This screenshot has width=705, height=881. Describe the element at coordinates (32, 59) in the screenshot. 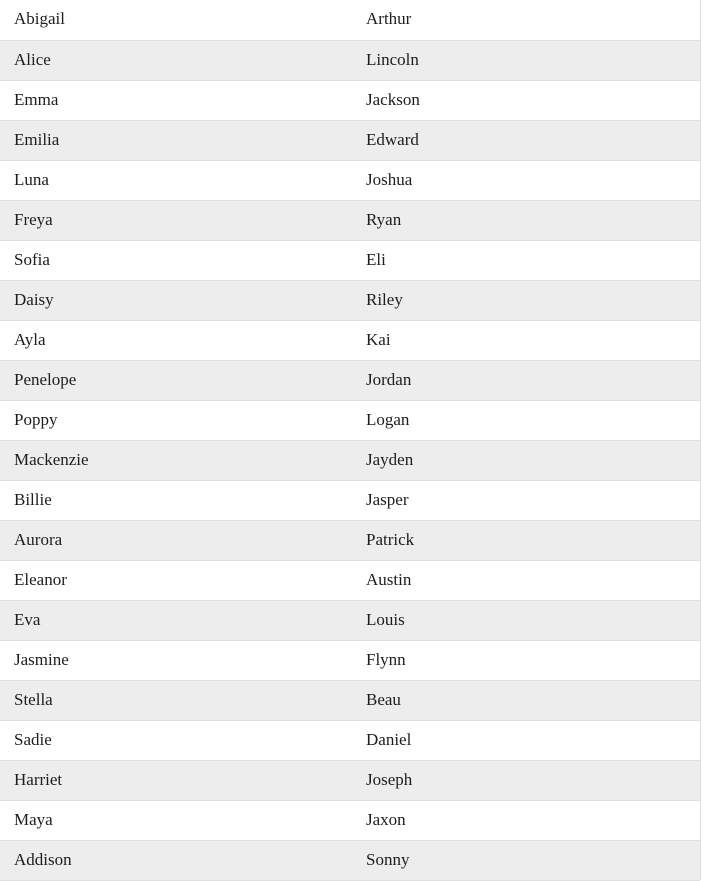

I see `first-name-text: Alice` at that location.